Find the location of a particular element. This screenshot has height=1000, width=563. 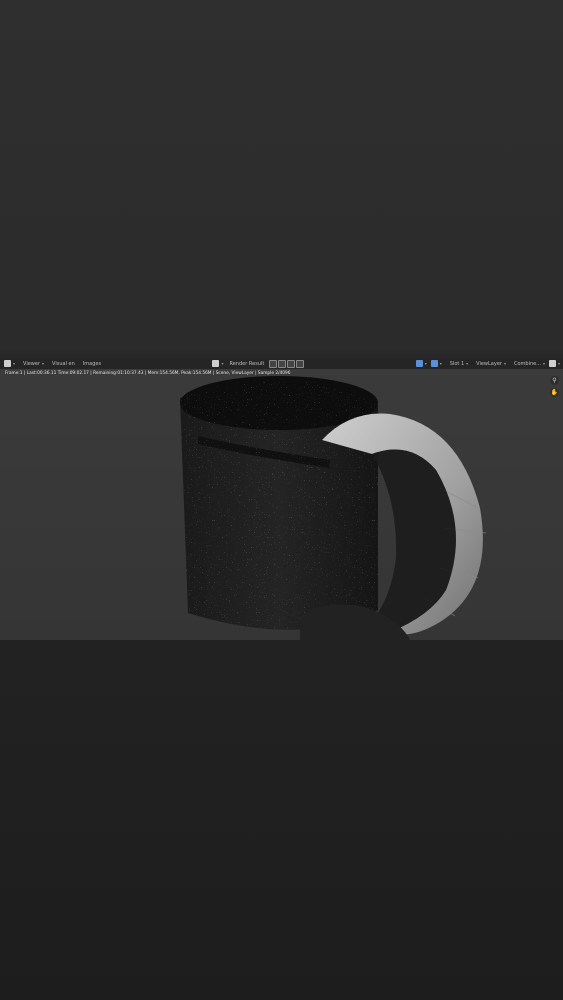

new-image-icon is located at coordinates (282, 363).